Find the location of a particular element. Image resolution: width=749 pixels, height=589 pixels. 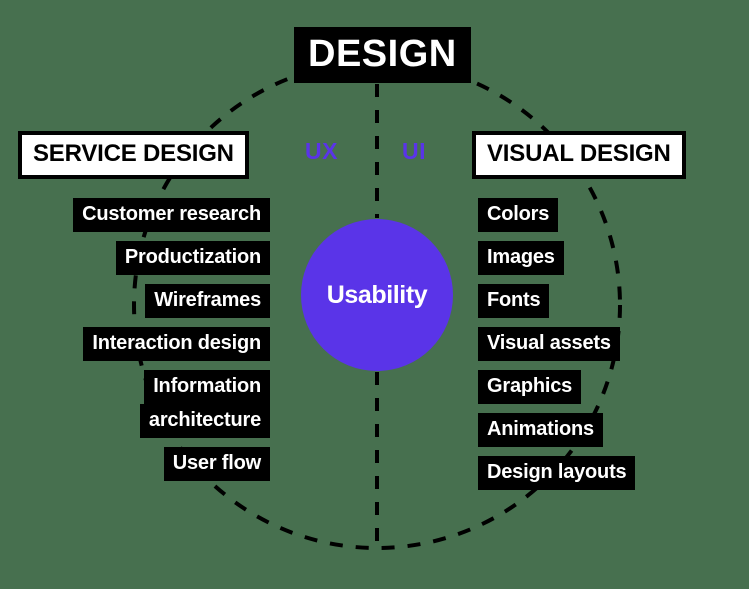

list-item-label: Fonts is located at coordinates (514, 301).